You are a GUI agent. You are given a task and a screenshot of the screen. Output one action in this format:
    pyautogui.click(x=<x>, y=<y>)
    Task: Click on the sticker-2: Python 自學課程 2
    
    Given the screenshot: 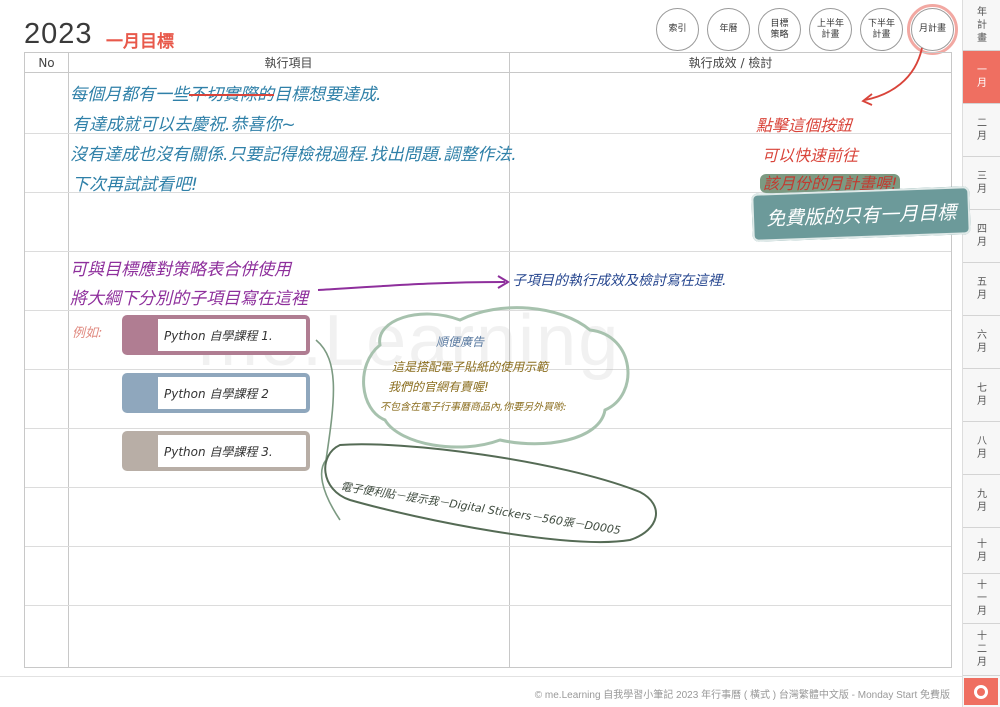 What is the action you would take?
    pyautogui.click(x=216, y=393)
    